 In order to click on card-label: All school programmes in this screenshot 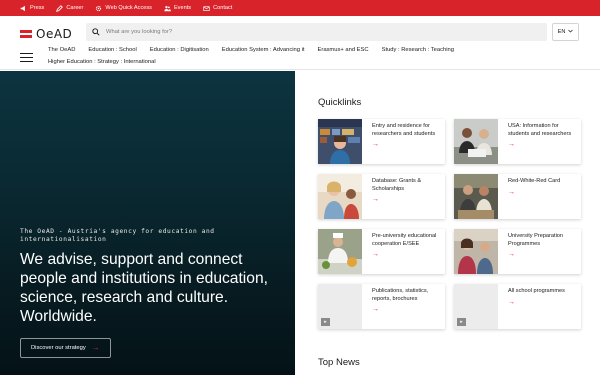, I will do `click(536, 291)`.